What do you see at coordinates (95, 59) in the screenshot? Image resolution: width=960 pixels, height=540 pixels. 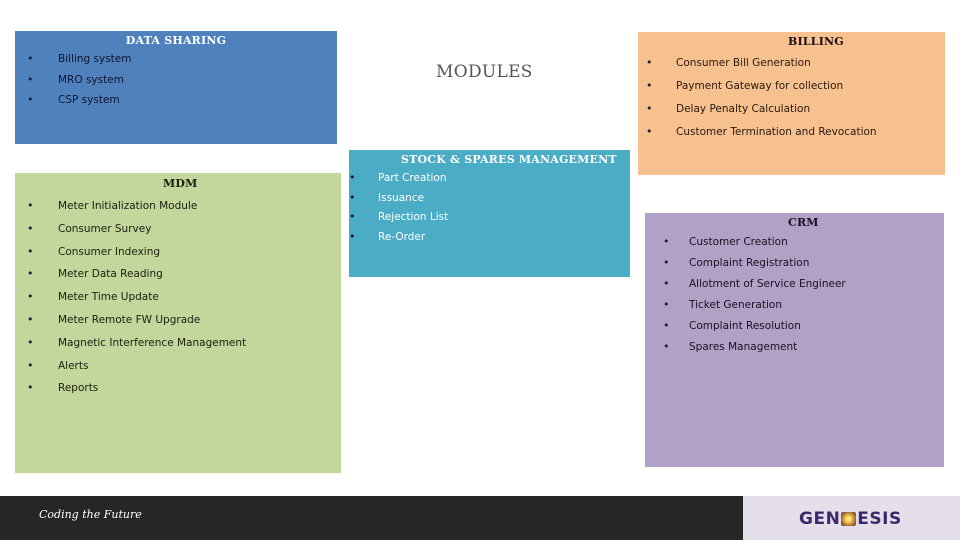 I see `list-item-label: Billing system` at bounding box center [95, 59].